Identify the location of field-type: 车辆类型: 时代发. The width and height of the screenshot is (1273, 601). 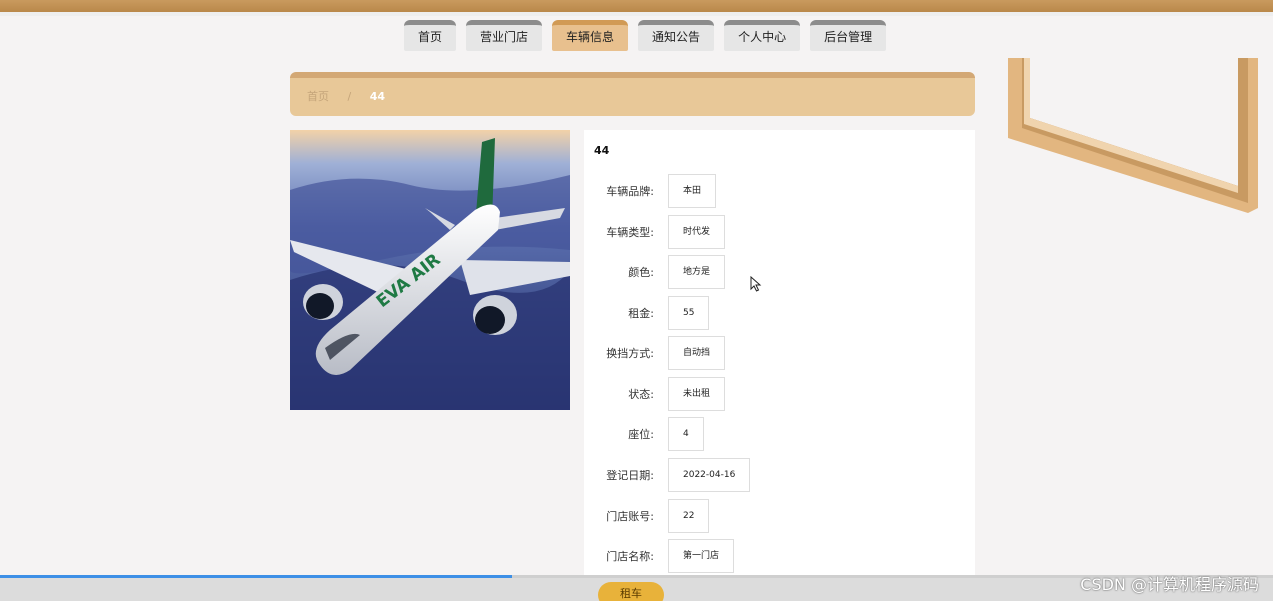
(655, 232).